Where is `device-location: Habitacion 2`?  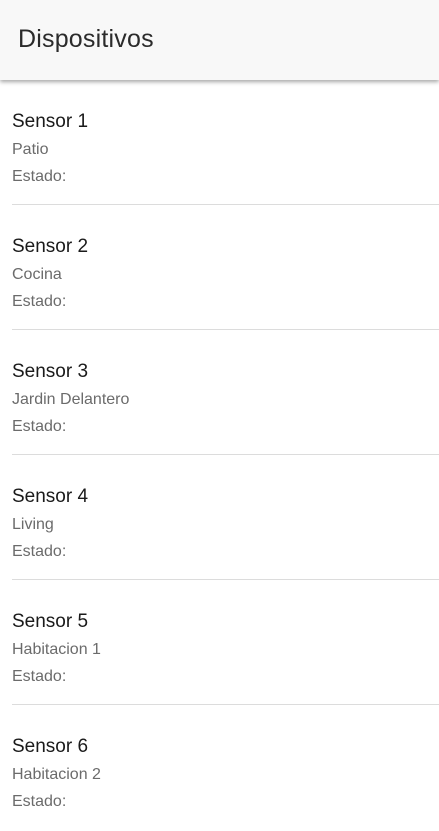 device-location: Habitacion 2 is located at coordinates (56, 774).